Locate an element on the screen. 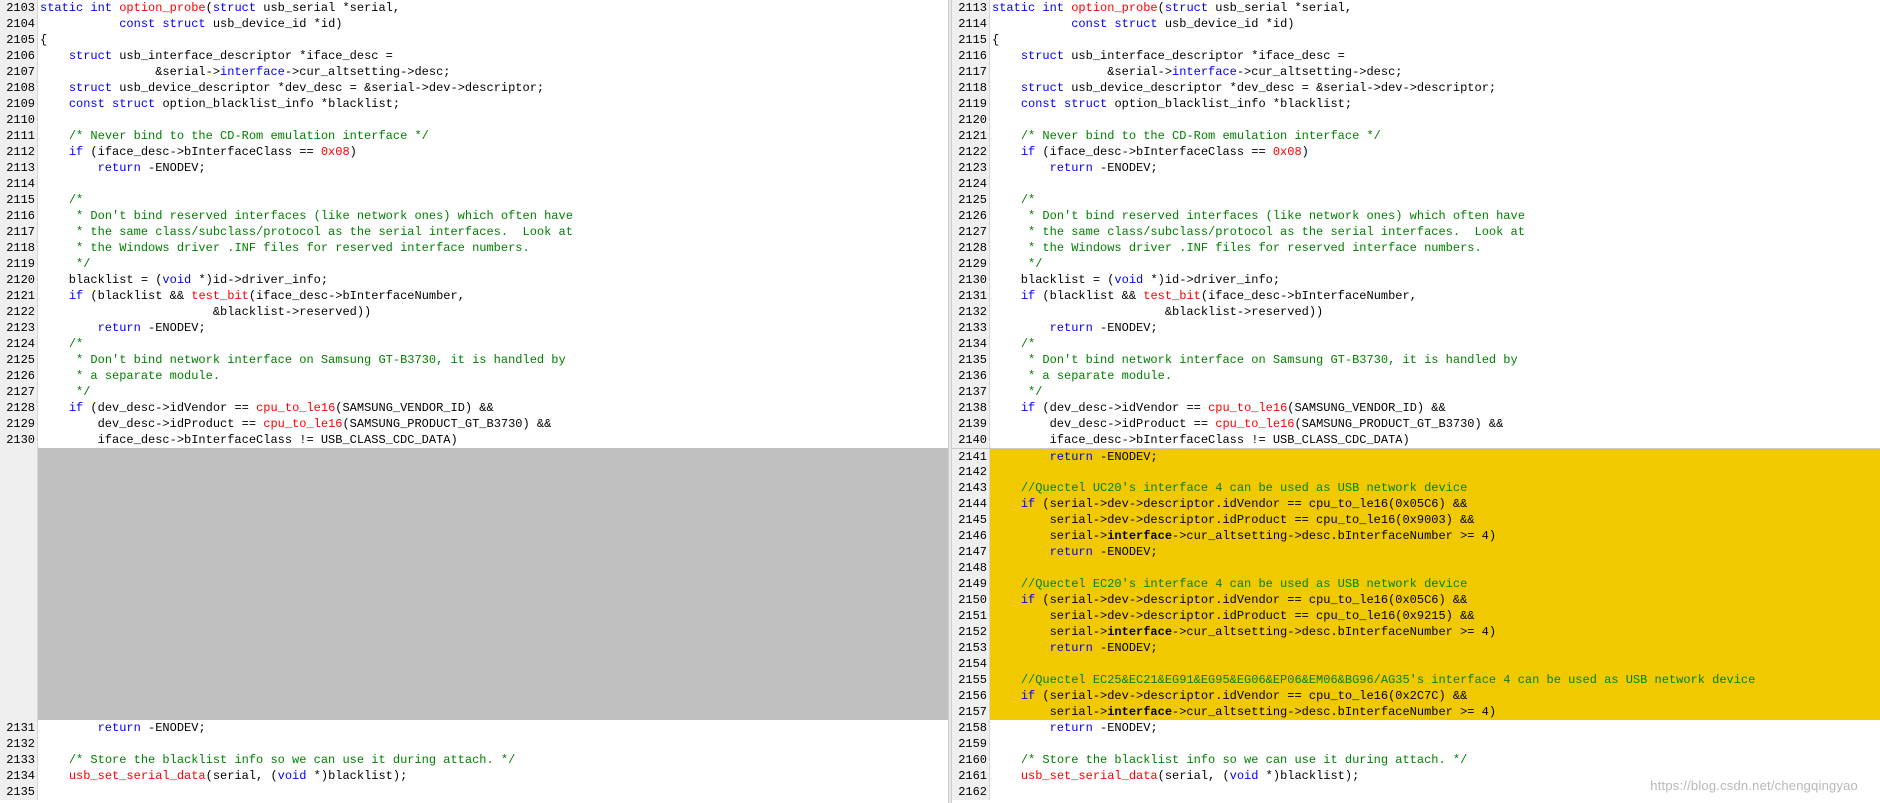 Image resolution: width=1880 pixels, height=803 pixels. code-line: 2115 /* is located at coordinates (474, 200).